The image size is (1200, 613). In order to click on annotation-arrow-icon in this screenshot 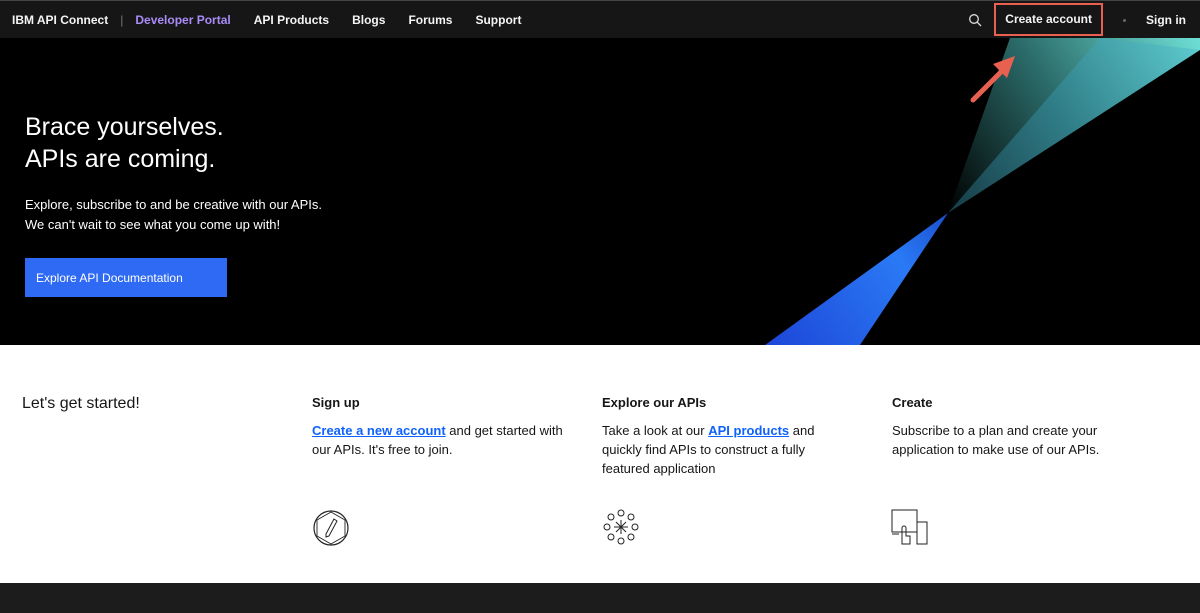, I will do `click(992, 79)`.